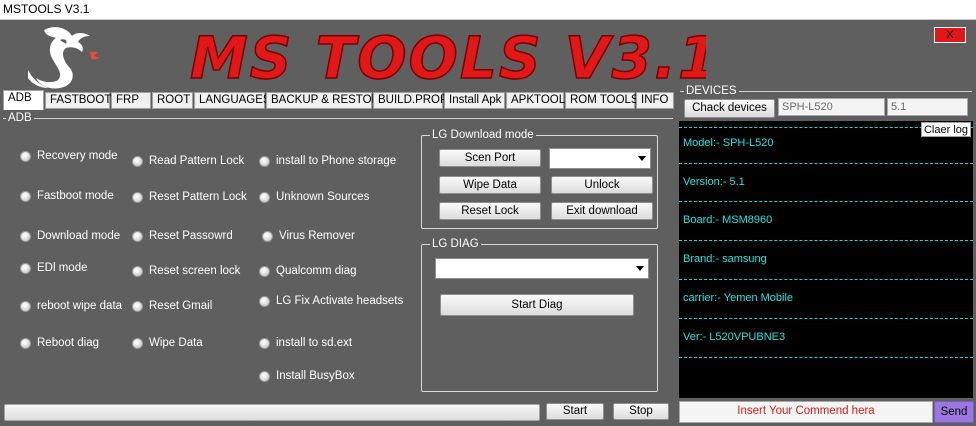 The width and height of the screenshot is (976, 426). What do you see at coordinates (641, 411) in the screenshot?
I see `stop-button: Stop` at bounding box center [641, 411].